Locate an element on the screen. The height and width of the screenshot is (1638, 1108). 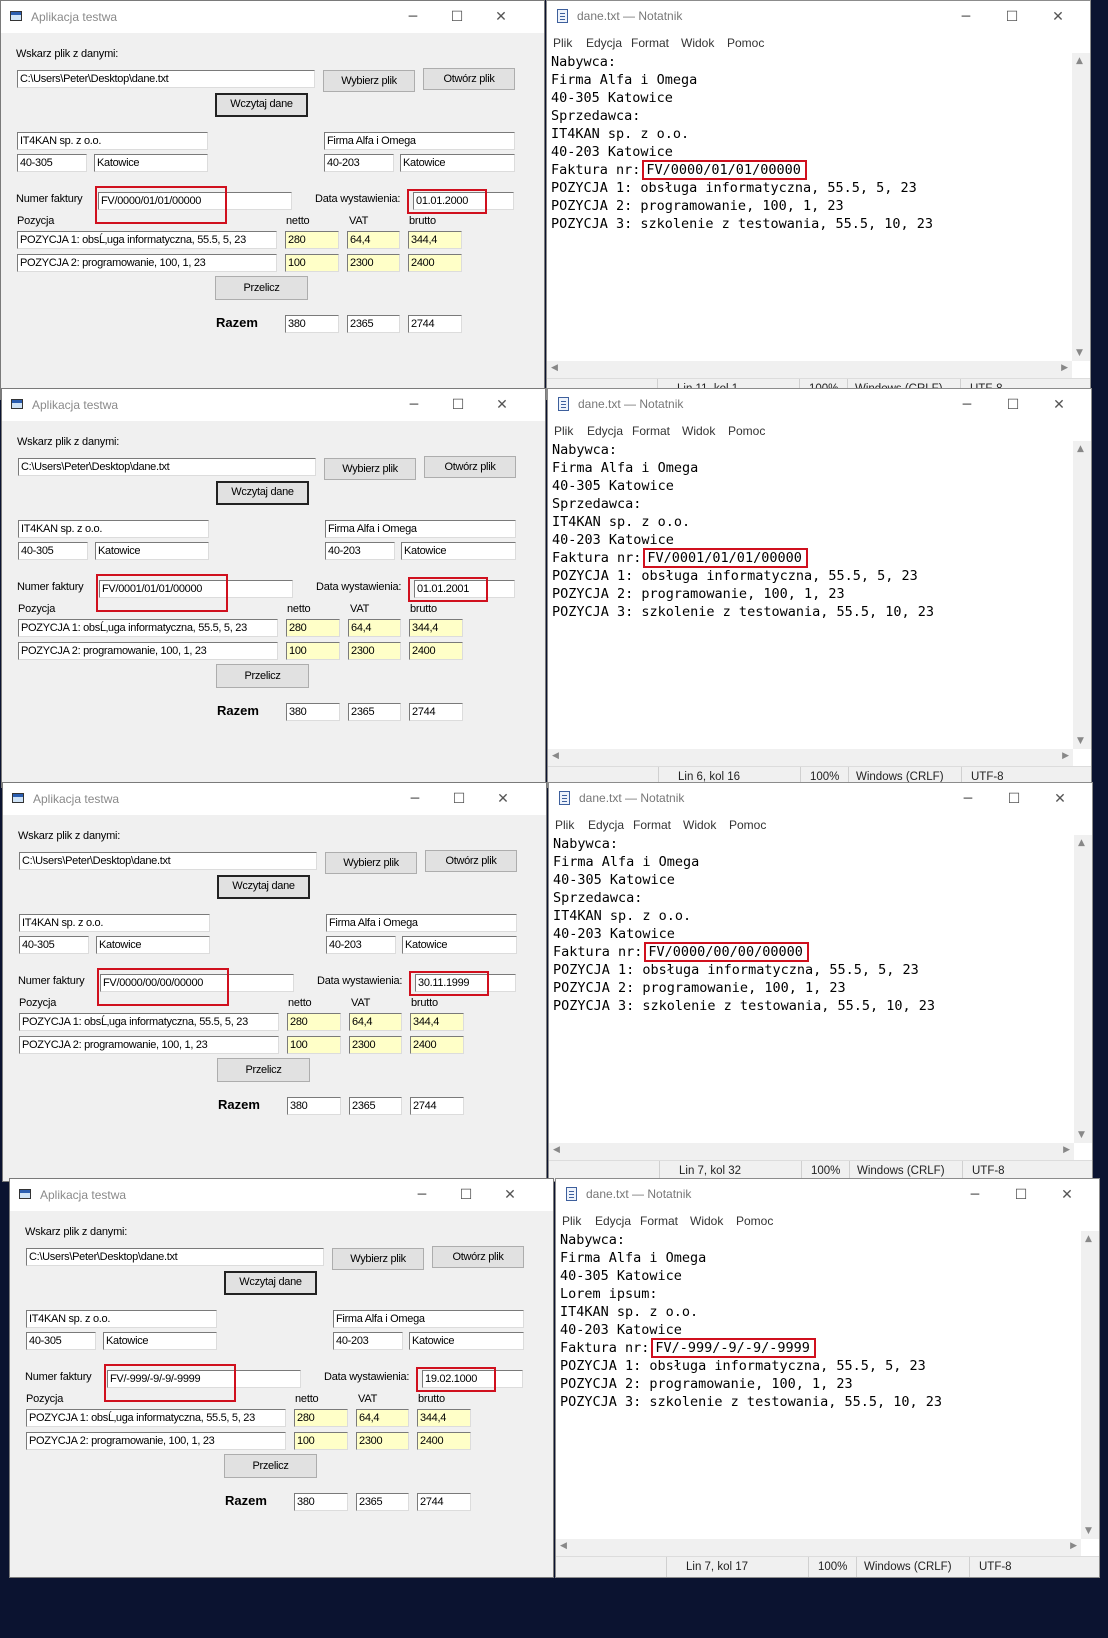
issue-date-input: 01.01.2000 is located at coordinates (463, 201).